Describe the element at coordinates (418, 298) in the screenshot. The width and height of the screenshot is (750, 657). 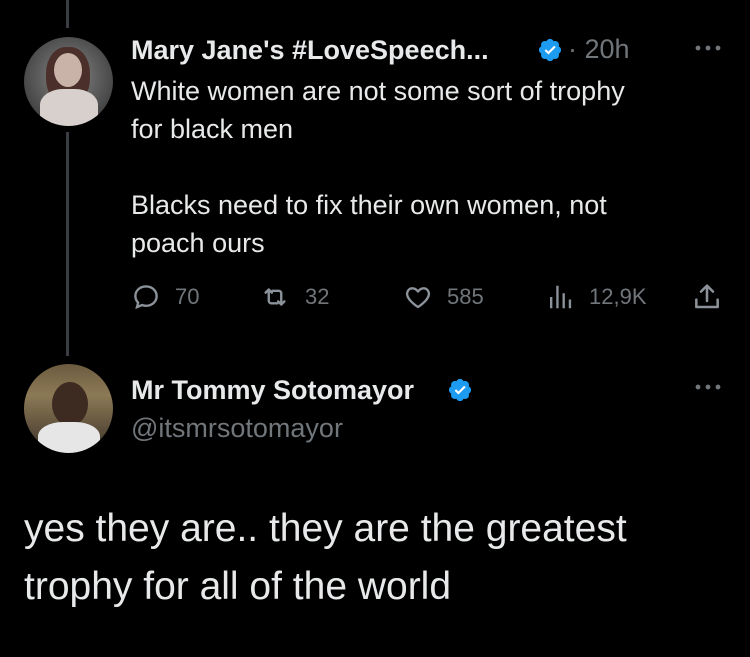
I see `heart-icon` at that location.